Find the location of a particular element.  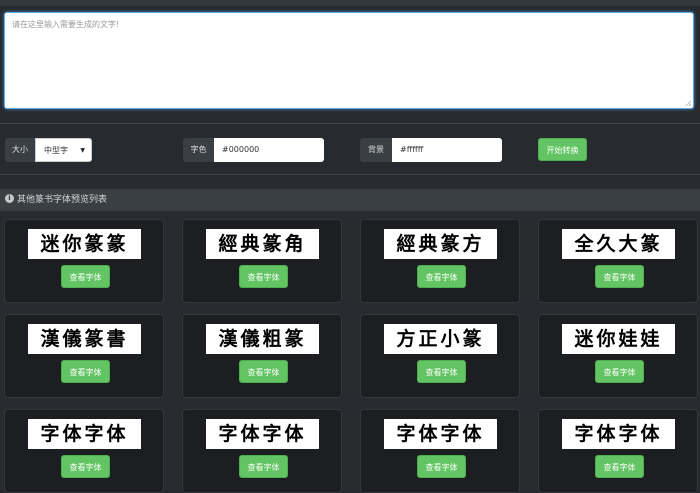

font-preview-image: 全久大篆 is located at coordinates (618, 244).